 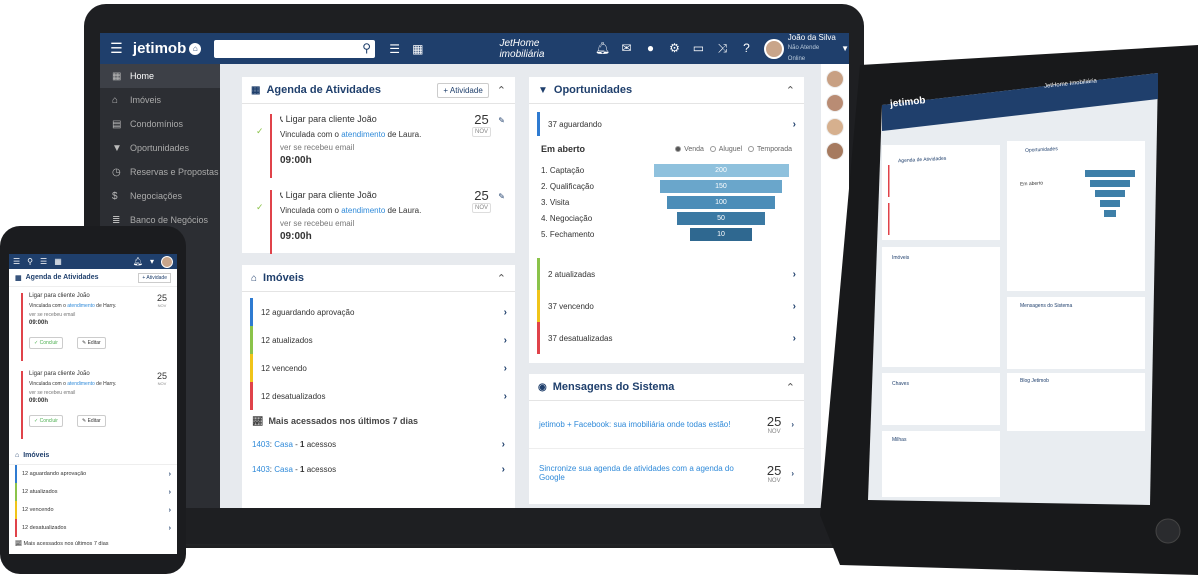 What do you see at coordinates (698, 48) in the screenshot?
I see `card-icon: ▭` at bounding box center [698, 48].